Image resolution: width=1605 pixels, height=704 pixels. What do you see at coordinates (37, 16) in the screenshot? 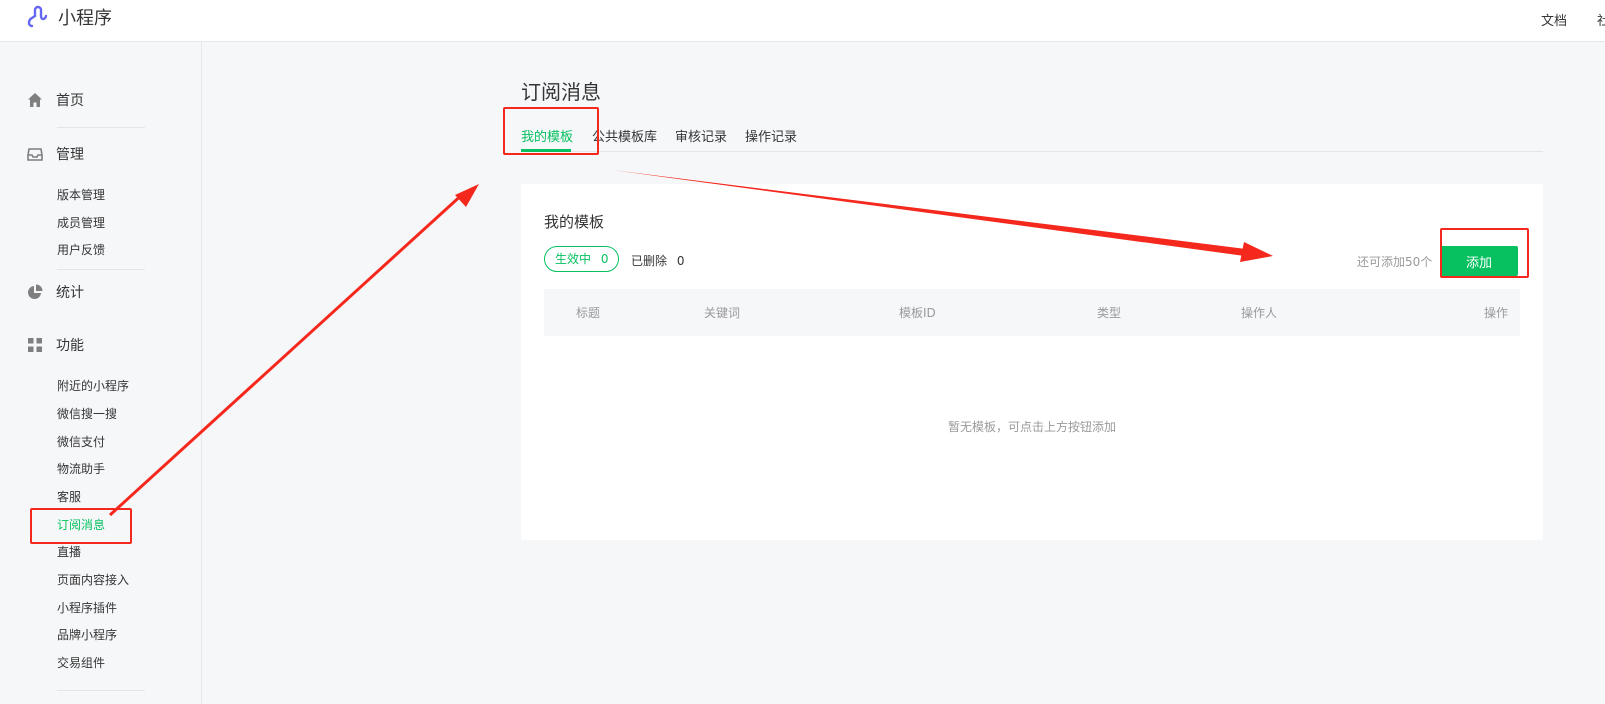
I see `miniprogram-logo-icon` at bounding box center [37, 16].